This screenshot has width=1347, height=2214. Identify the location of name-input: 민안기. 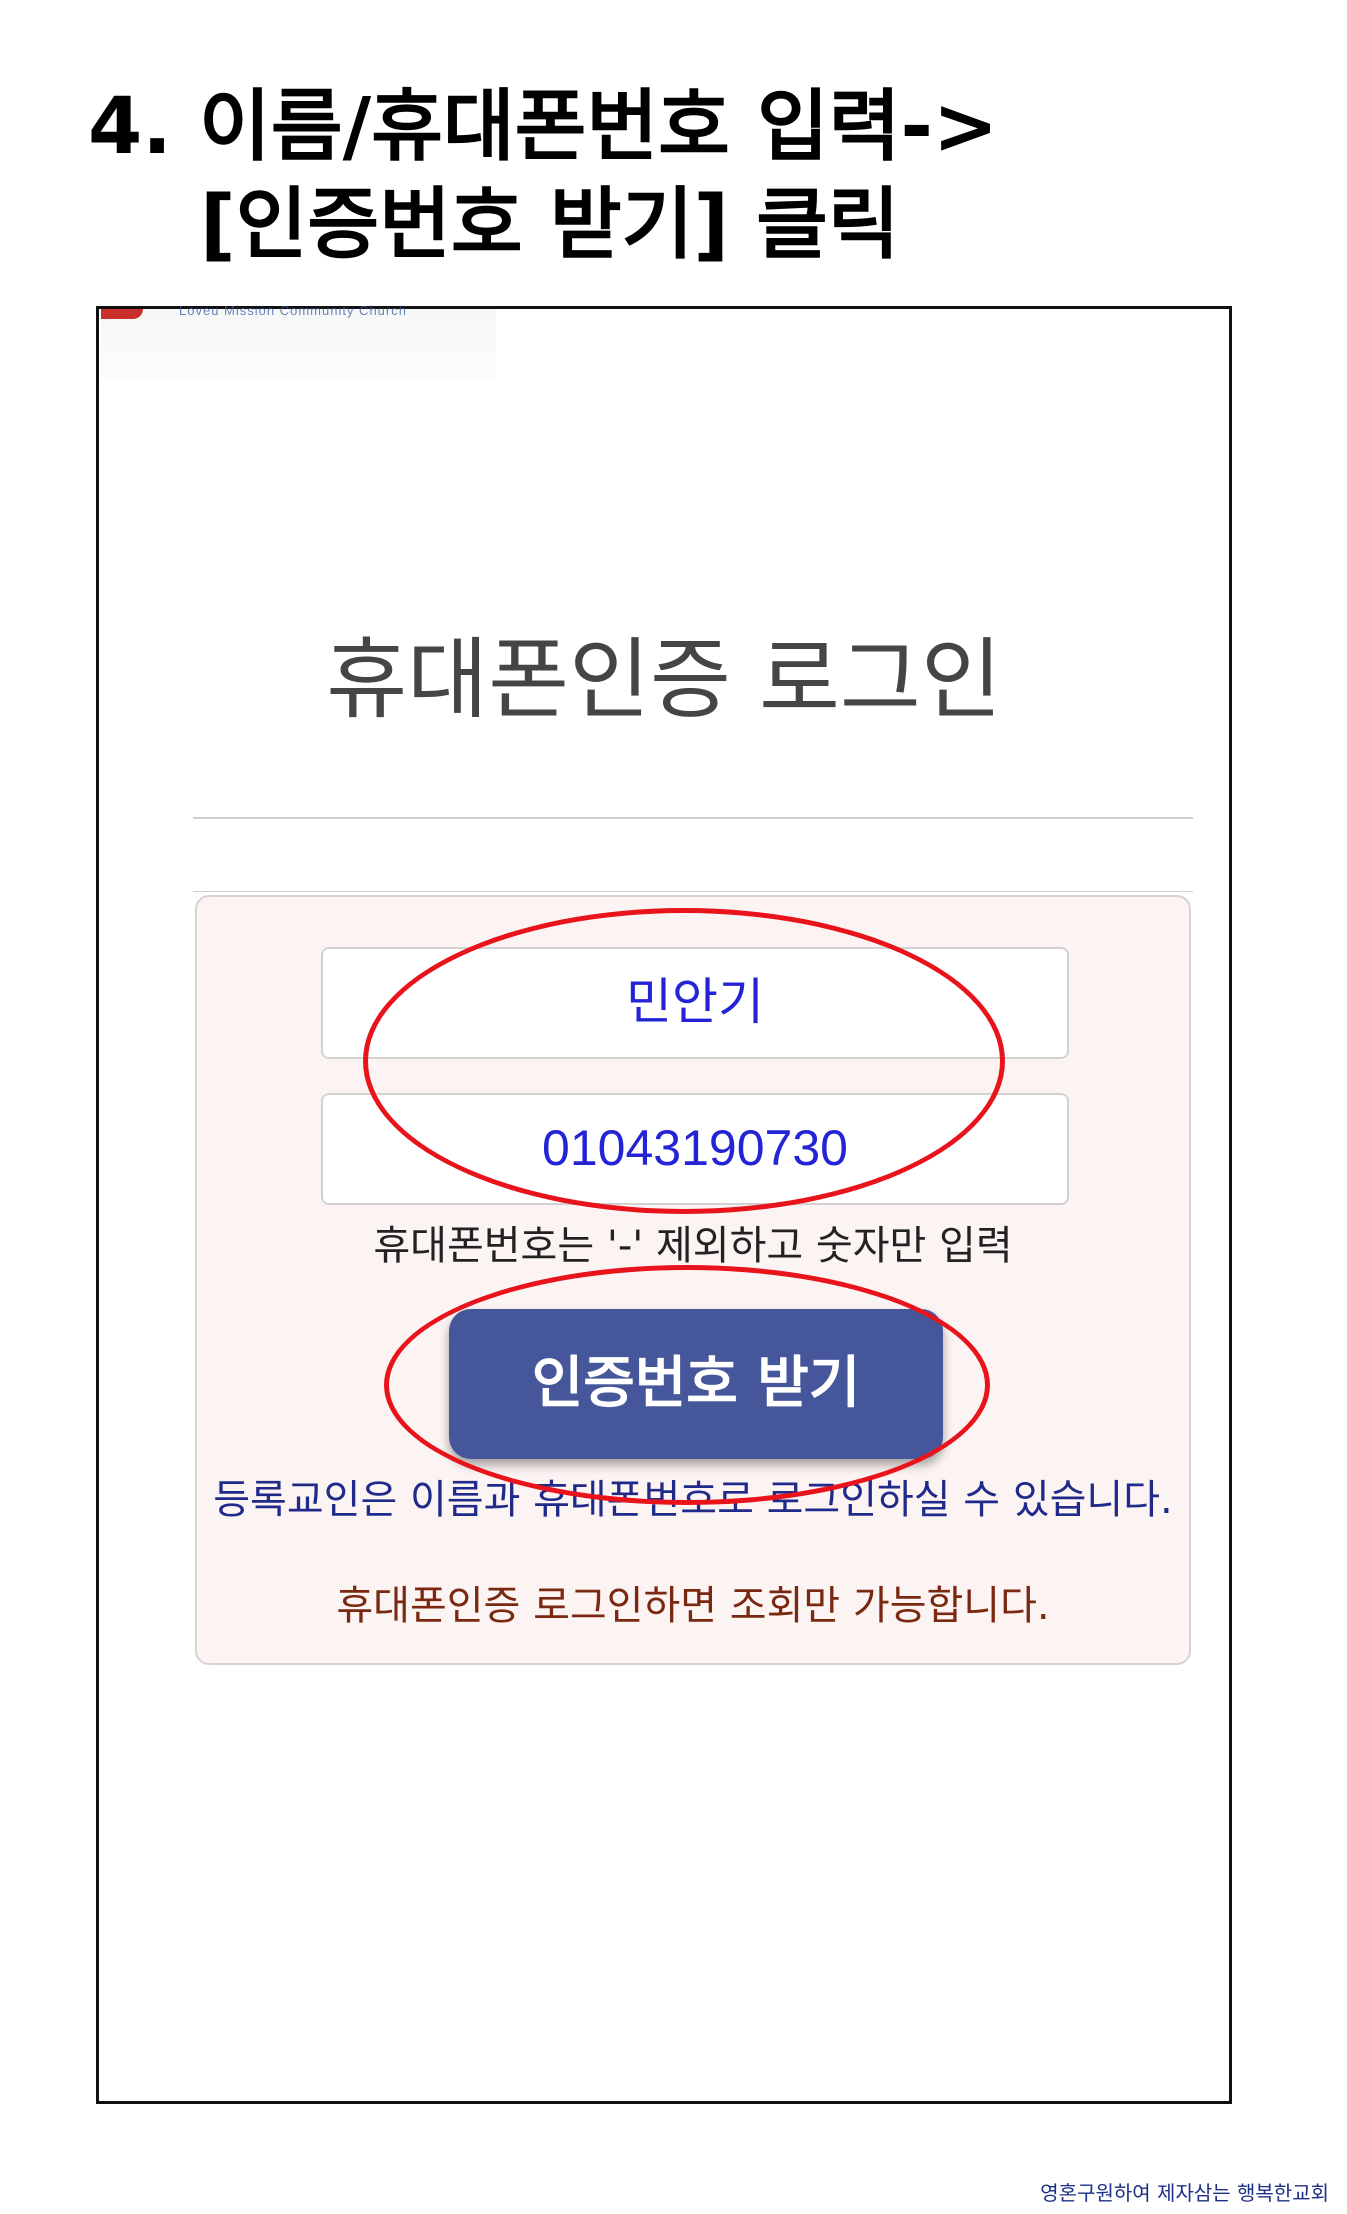
(695, 1003).